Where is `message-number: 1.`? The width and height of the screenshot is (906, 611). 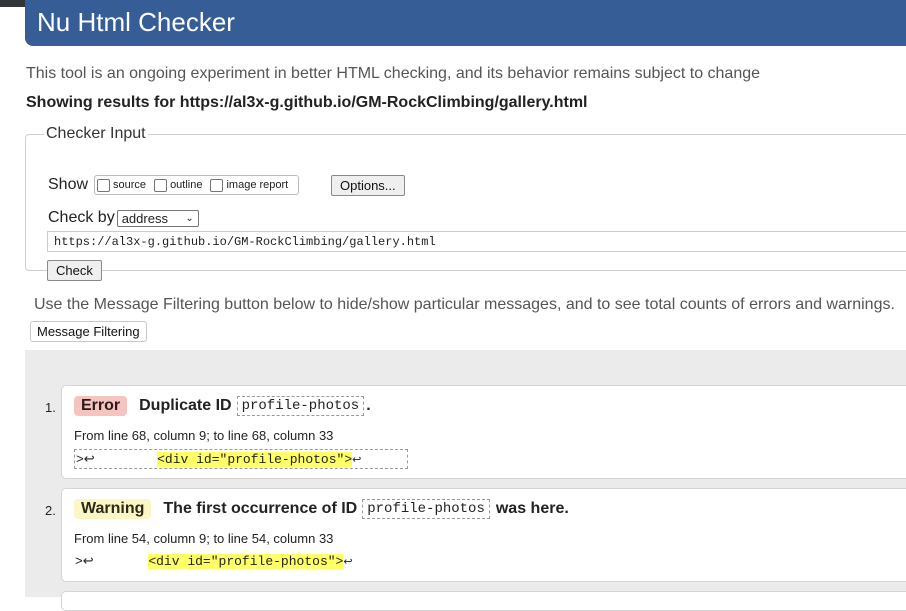
message-number: 1. is located at coordinates (50, 407).